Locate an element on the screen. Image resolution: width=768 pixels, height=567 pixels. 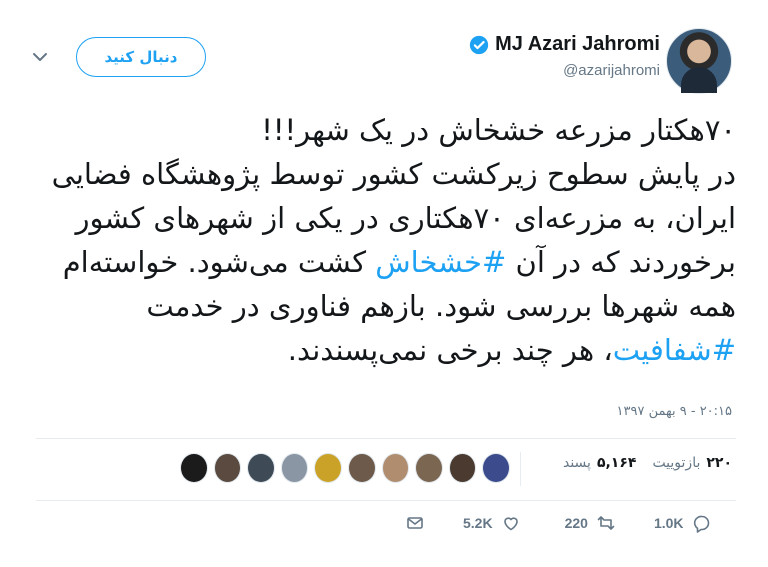
retweet-stat-count: ۲۲۰ is located at coordinates (719, 463).